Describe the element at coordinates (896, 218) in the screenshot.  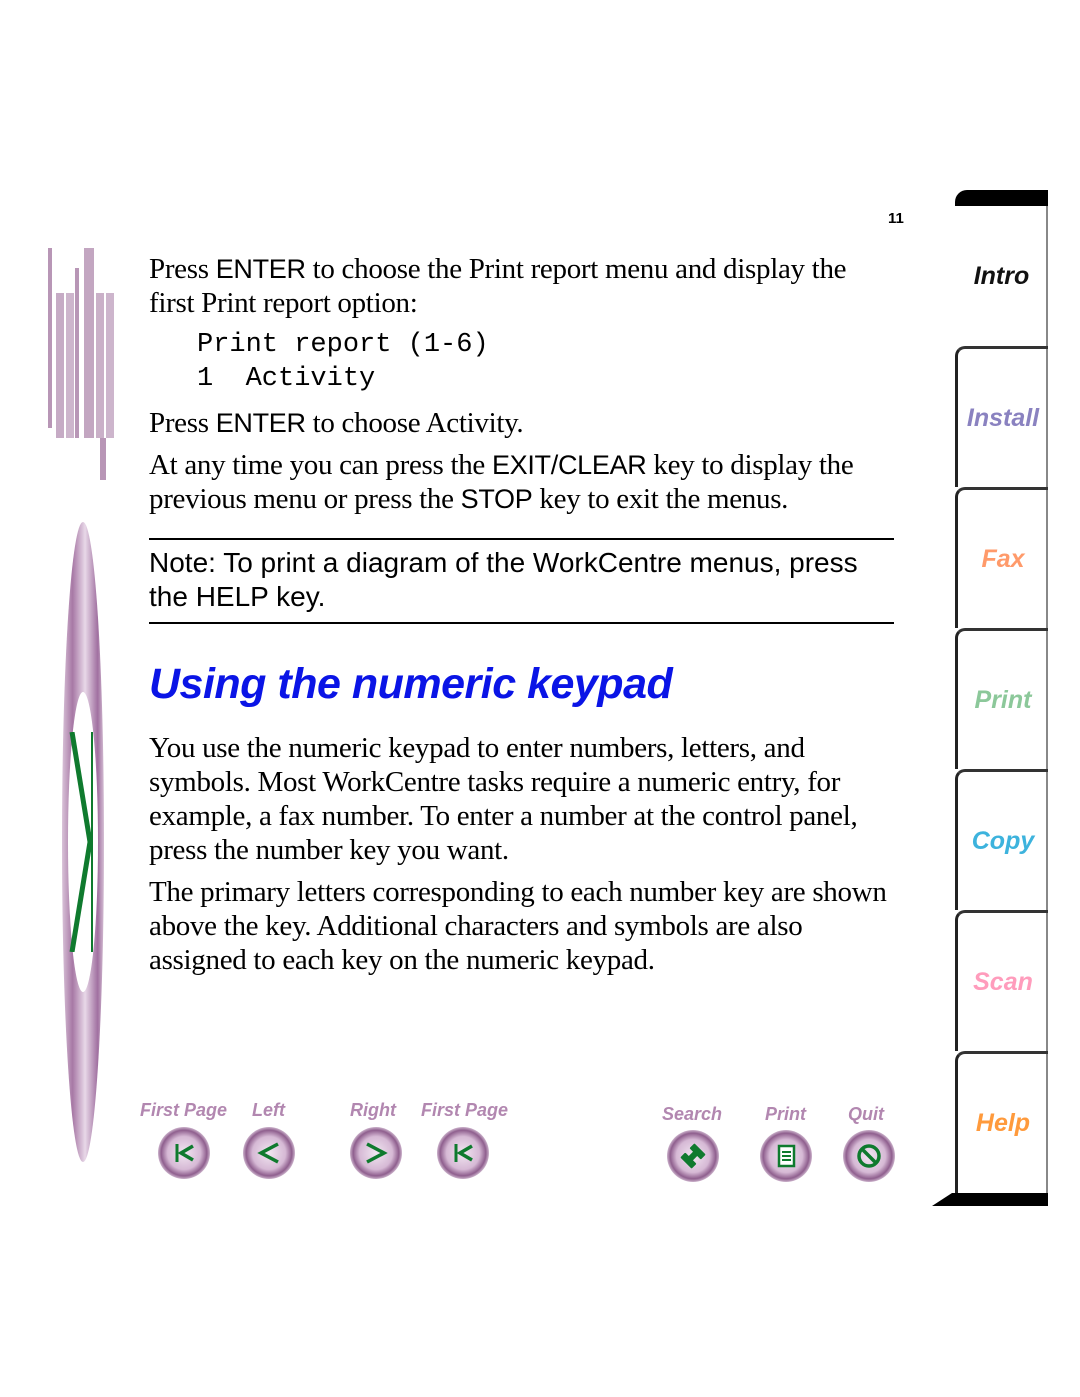
I see `page-number: 11` at that location.